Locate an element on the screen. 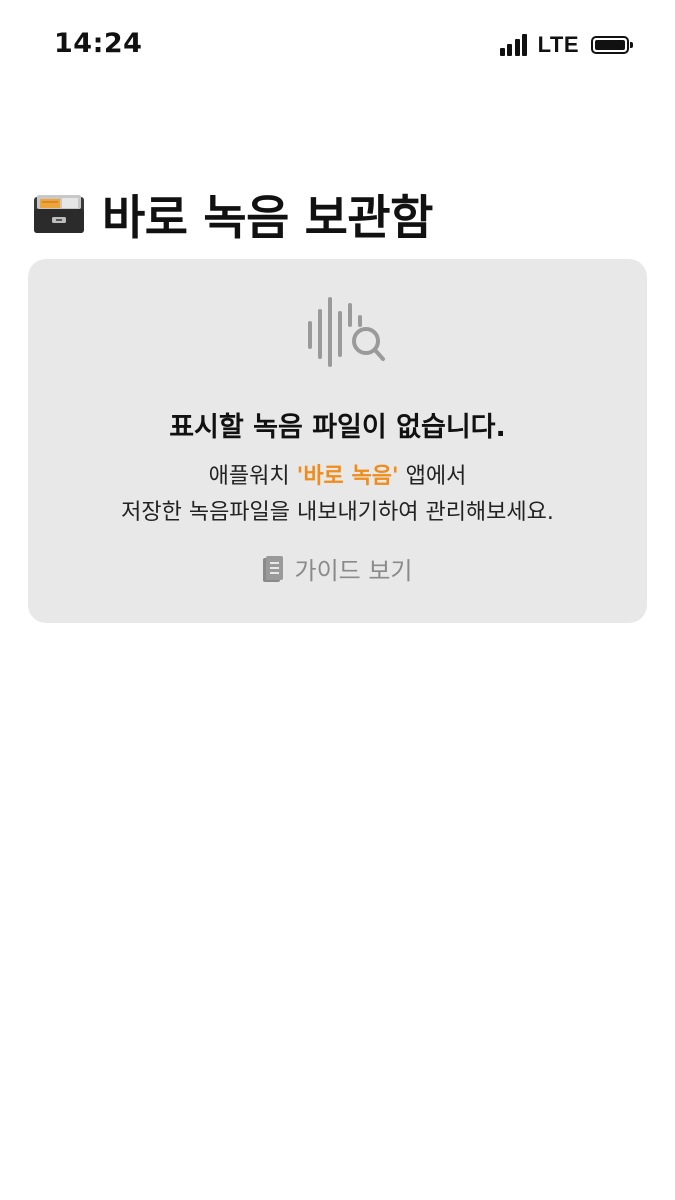 This screenshot has width=675, height=1200. document-icon is located at coordinates (273, 568).